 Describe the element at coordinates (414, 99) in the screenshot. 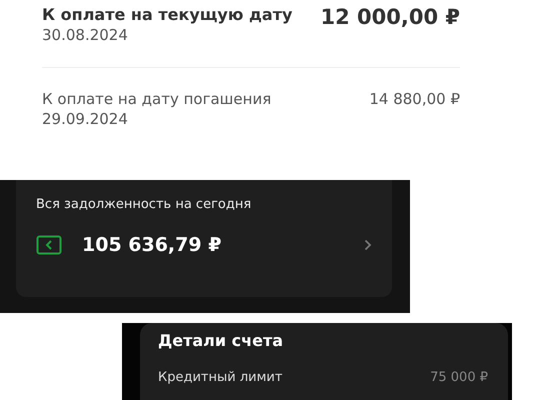

I see `payment-amount: 14 880,00 ₽` at that location.